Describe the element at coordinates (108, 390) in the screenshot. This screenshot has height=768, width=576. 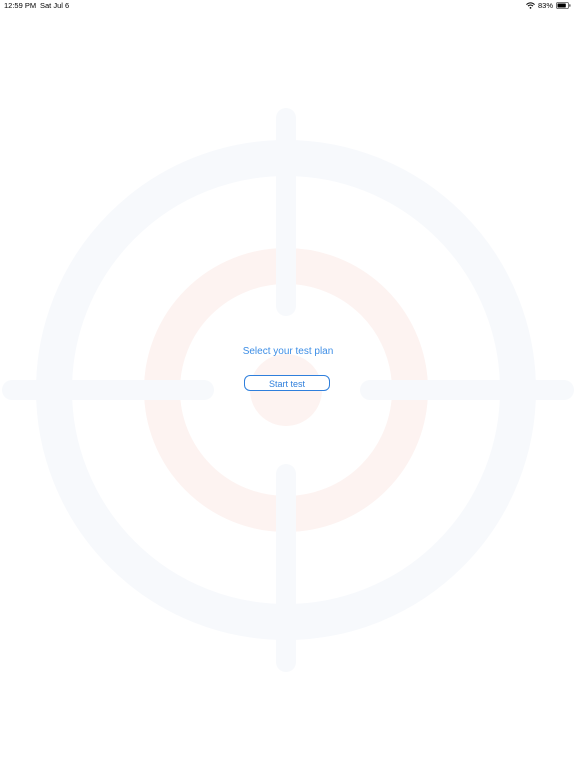
I see `crosshair-left` at that location.